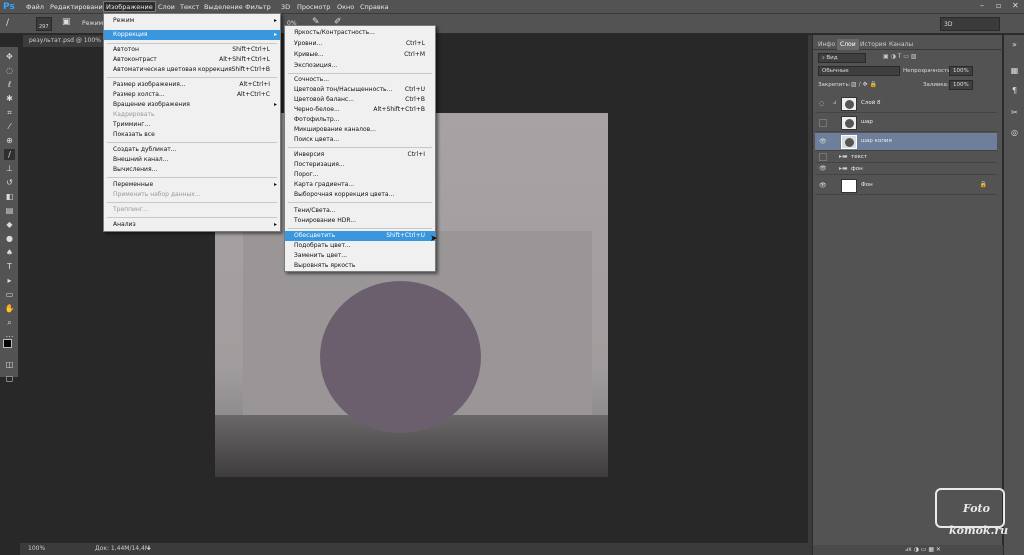 This screenshot has height=555, width=1024. Describe the element at coordinates (9, 210) in the screenshot. I see `gradient-tool-icon: ▤` at that location.